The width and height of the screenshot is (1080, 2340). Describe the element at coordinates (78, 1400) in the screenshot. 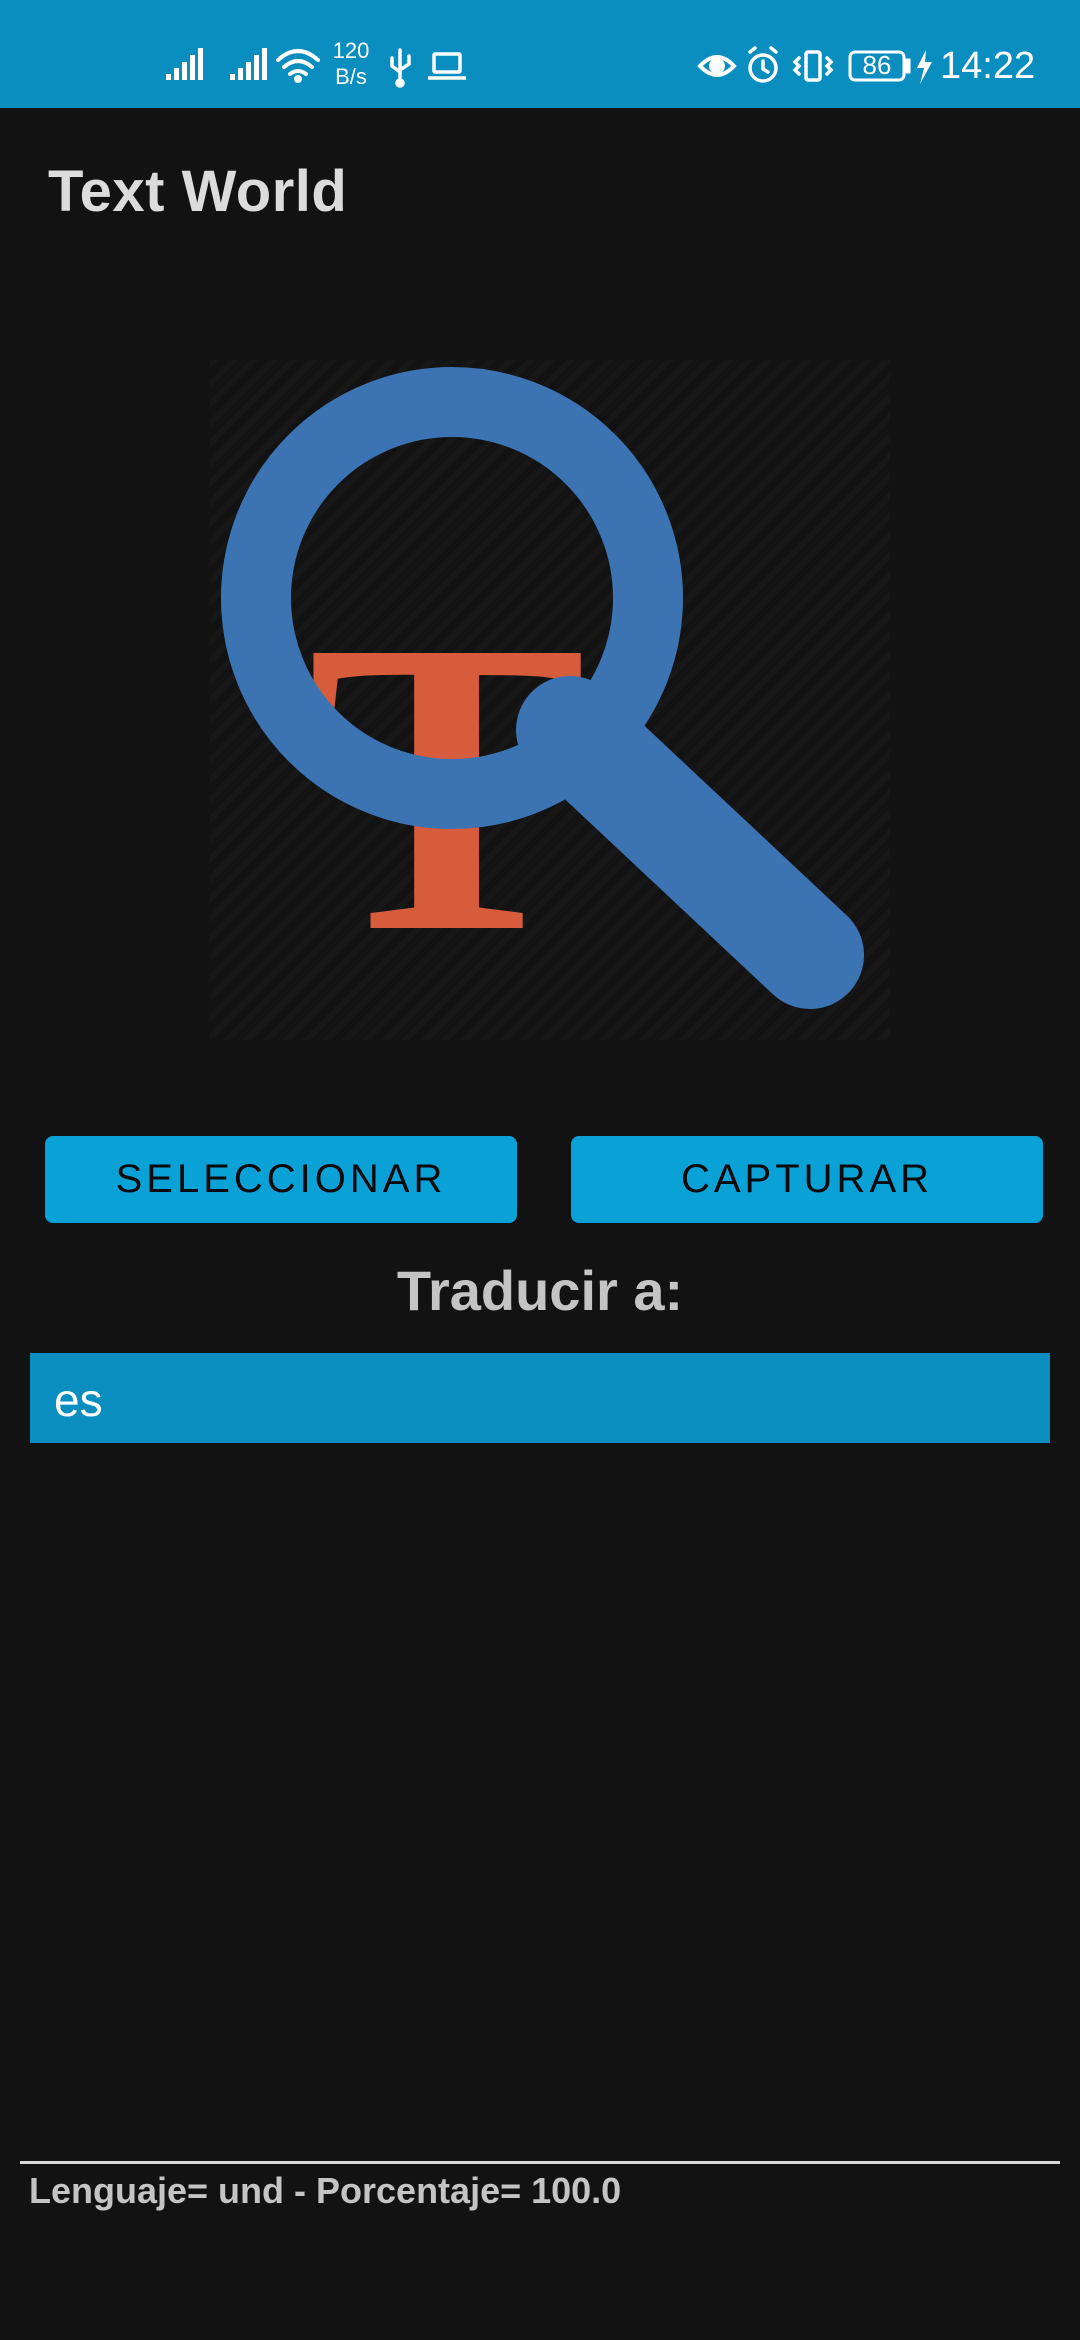

I see `selected-language: es` at that location.